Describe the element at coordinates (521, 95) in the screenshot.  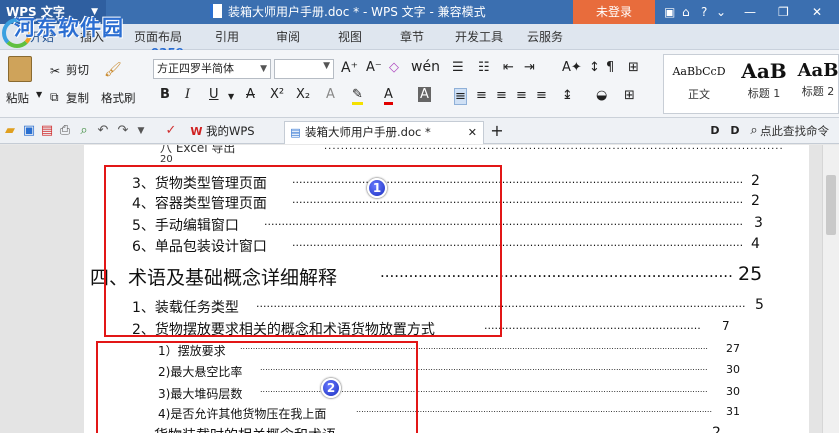
I see `justify-button: ≡` at that location.